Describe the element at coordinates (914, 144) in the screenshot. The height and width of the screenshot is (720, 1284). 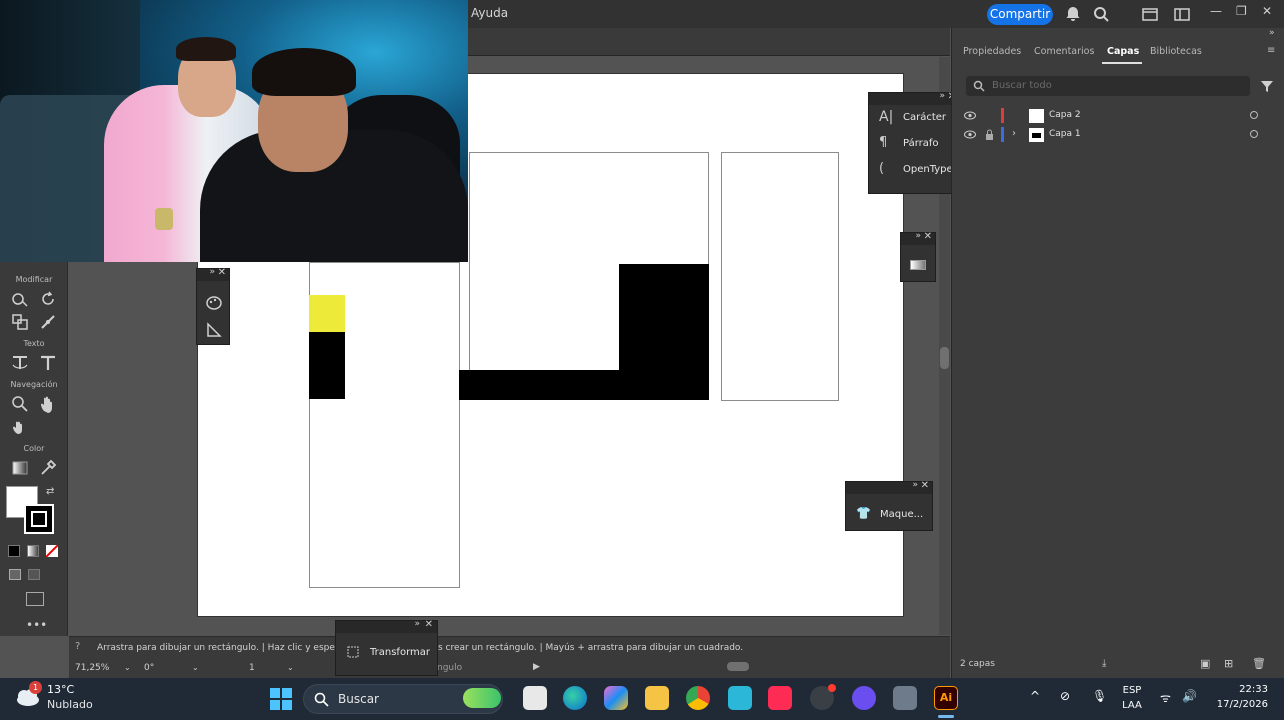
I see `paragraph-panel-tab: ¶ Párrafo` at that location.